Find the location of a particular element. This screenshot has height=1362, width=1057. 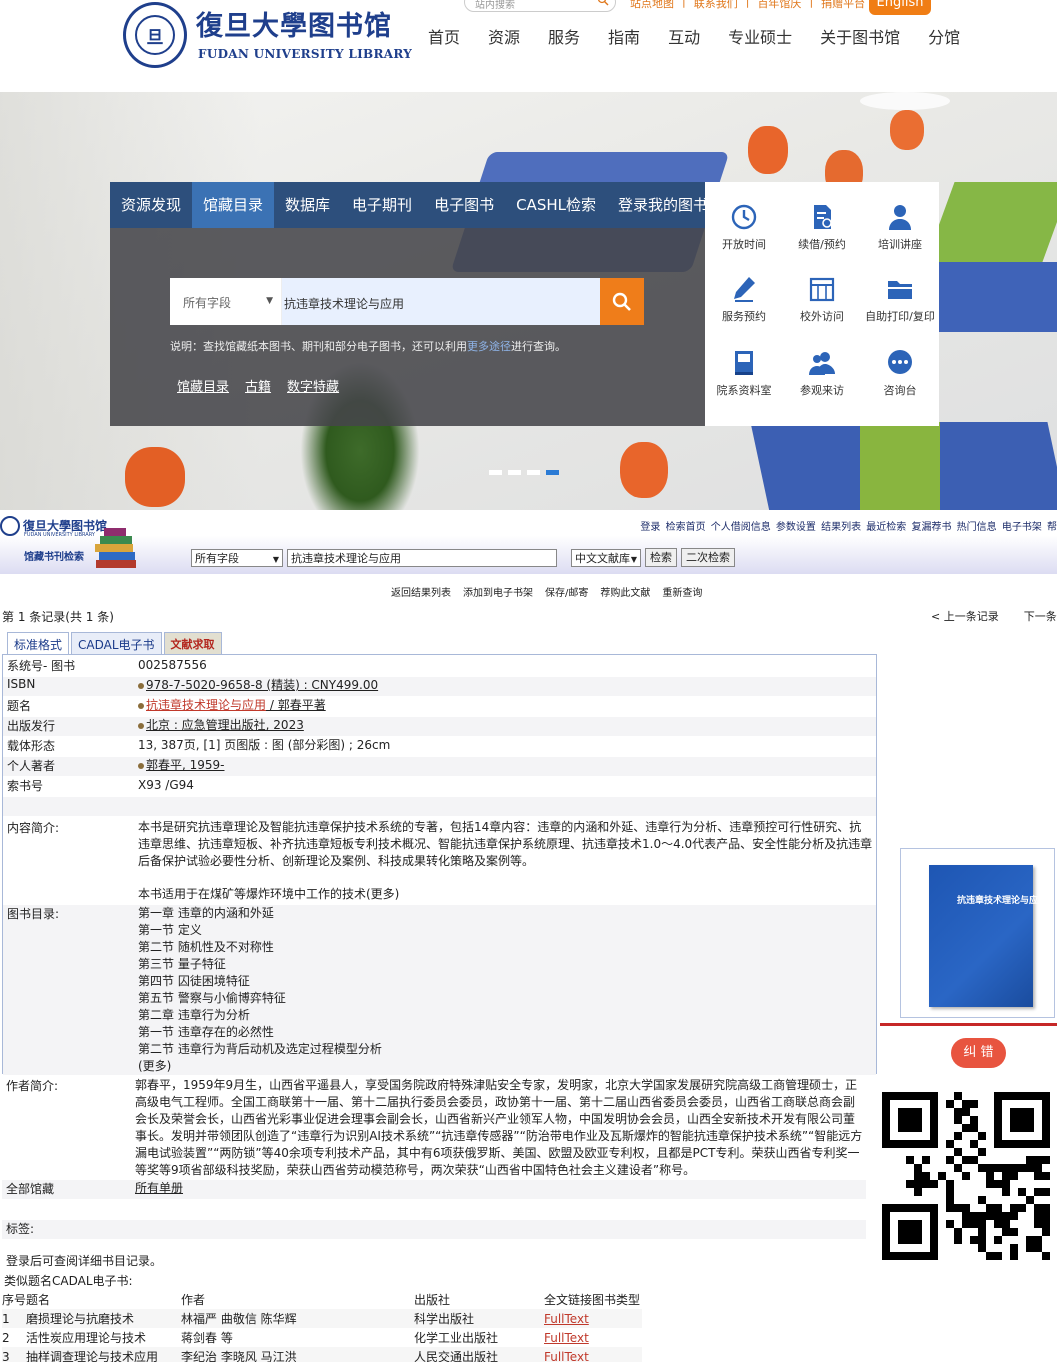

tab-database: 数据库 is located at coordinates (307, 205).